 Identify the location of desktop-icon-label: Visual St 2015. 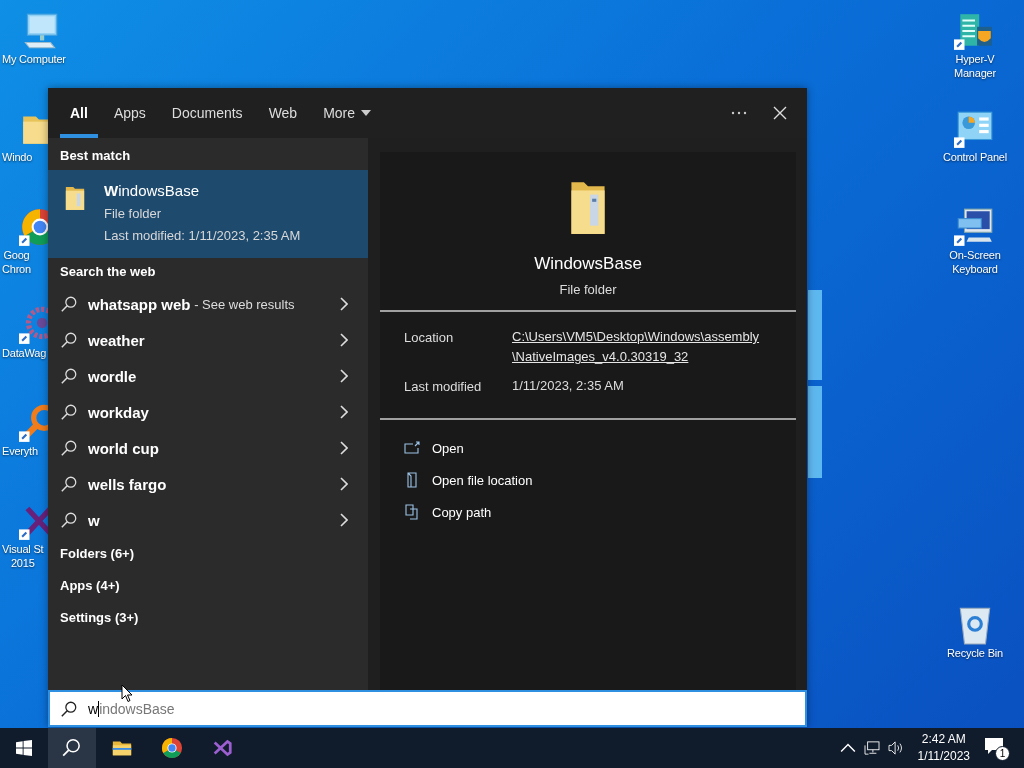
(22, 556).